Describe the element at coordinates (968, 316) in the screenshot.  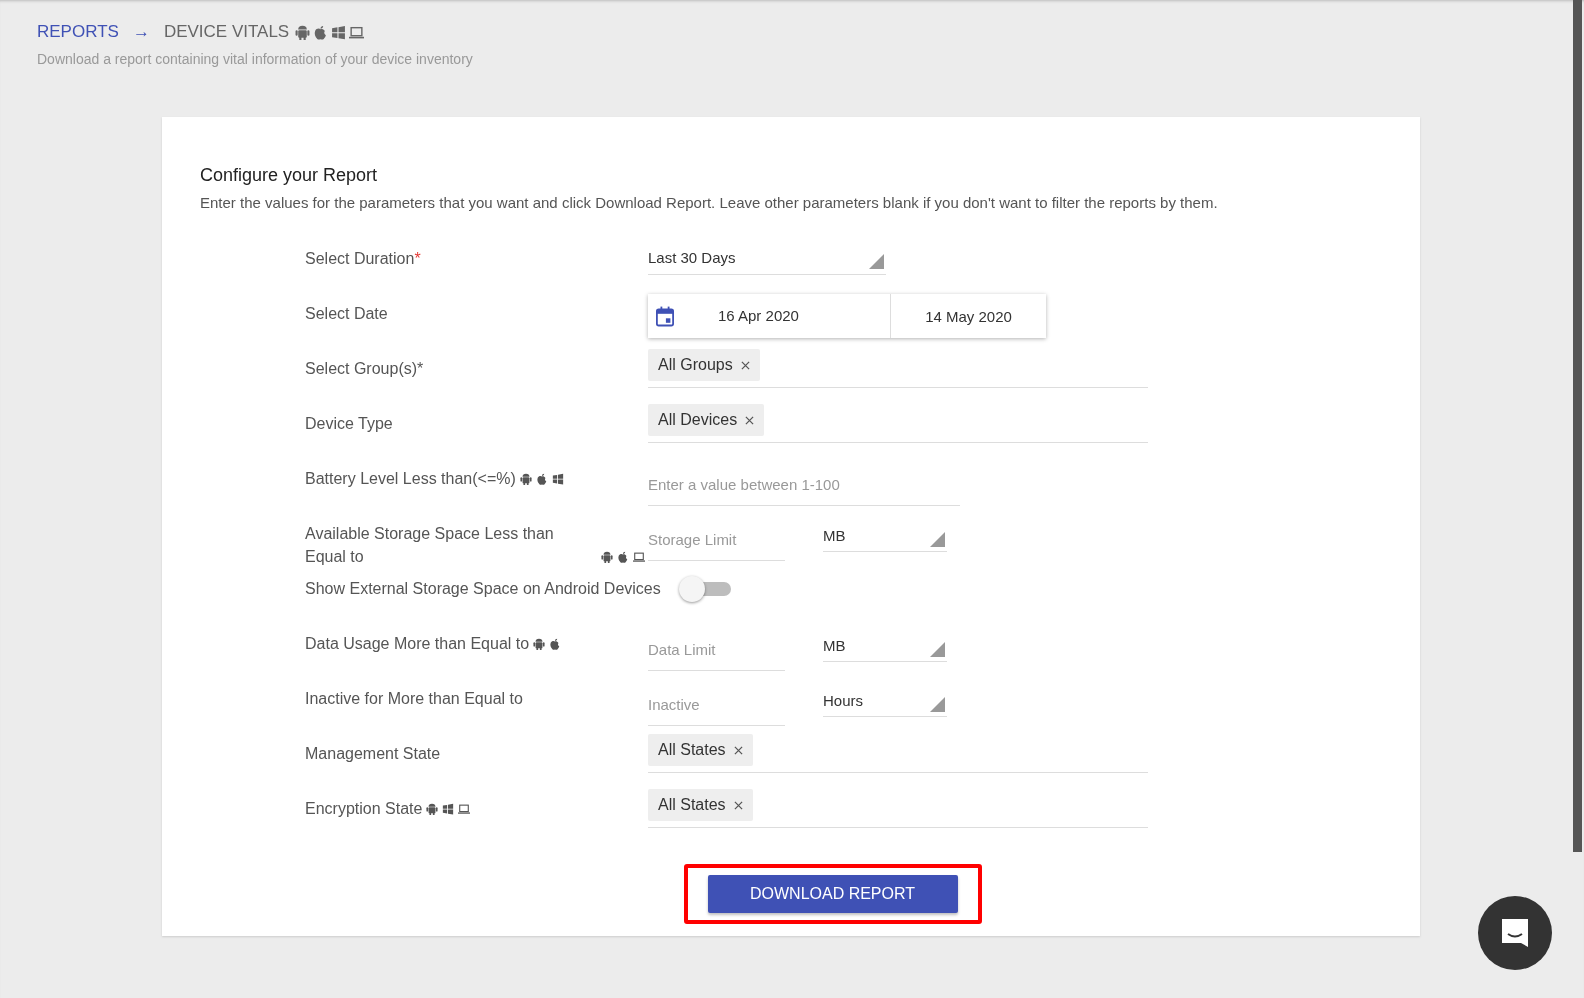
I see `end-date: 14 May 2020` at that location.